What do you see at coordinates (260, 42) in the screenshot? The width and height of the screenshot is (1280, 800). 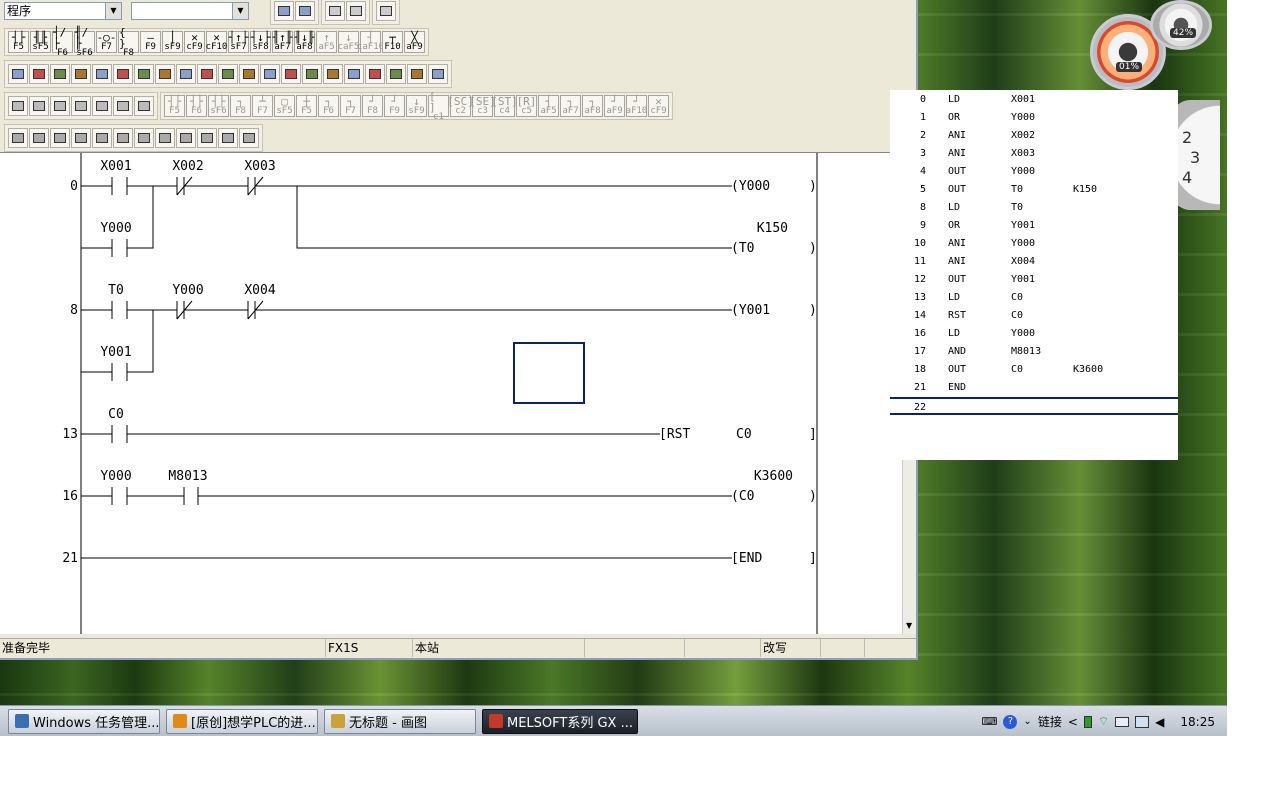 I see `ladder-key-sf8-button: ┤↓├ sF8` at bounding box center [260, 42].